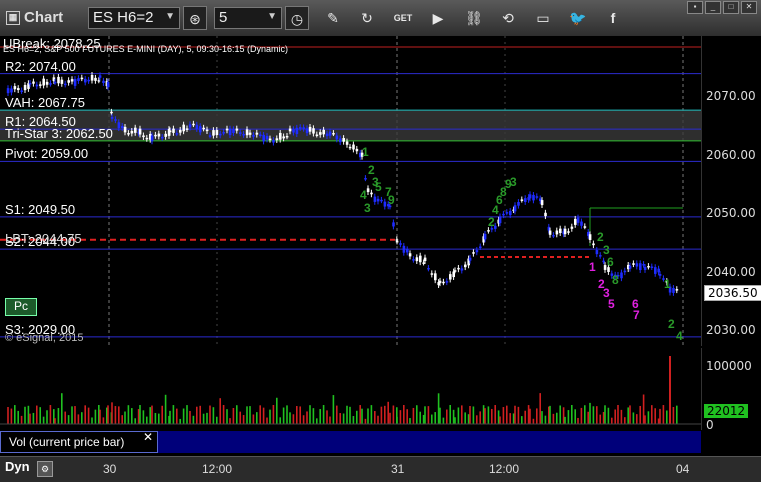 Image resolution: width=761 pixels, height=482 pixels. Describe the element at coordinates (380, 469) in the screenshot. I see `time-axis: Dyn ⚙ 30 12:00 31 12:00 04` at that location.